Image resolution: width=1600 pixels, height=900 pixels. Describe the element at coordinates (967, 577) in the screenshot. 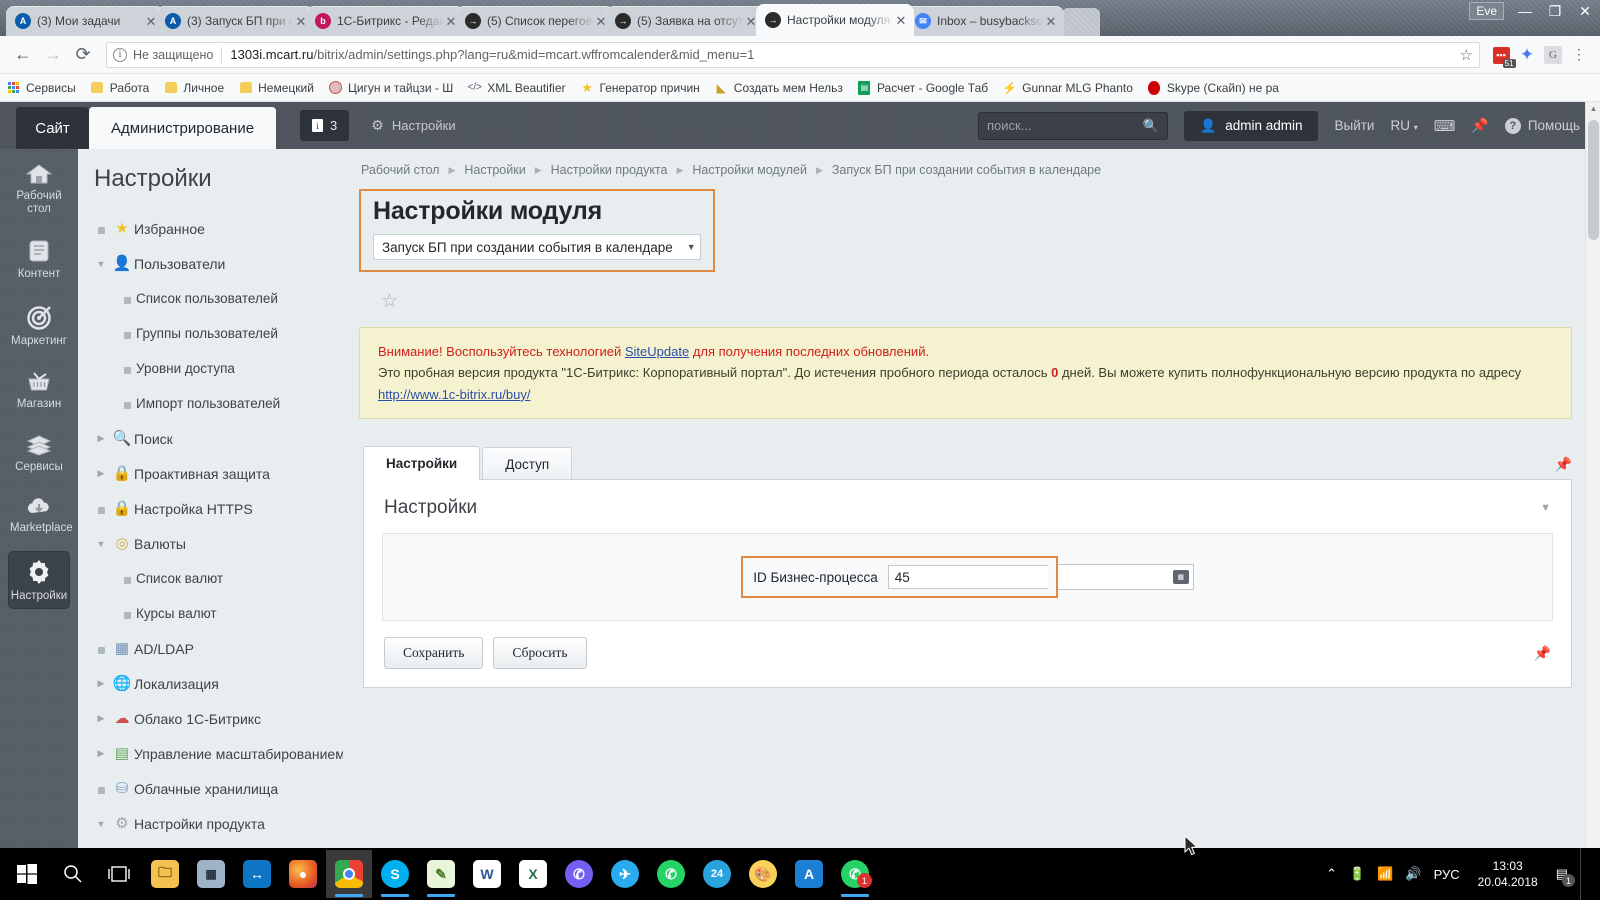

I see `business-process-id-input` at that location.